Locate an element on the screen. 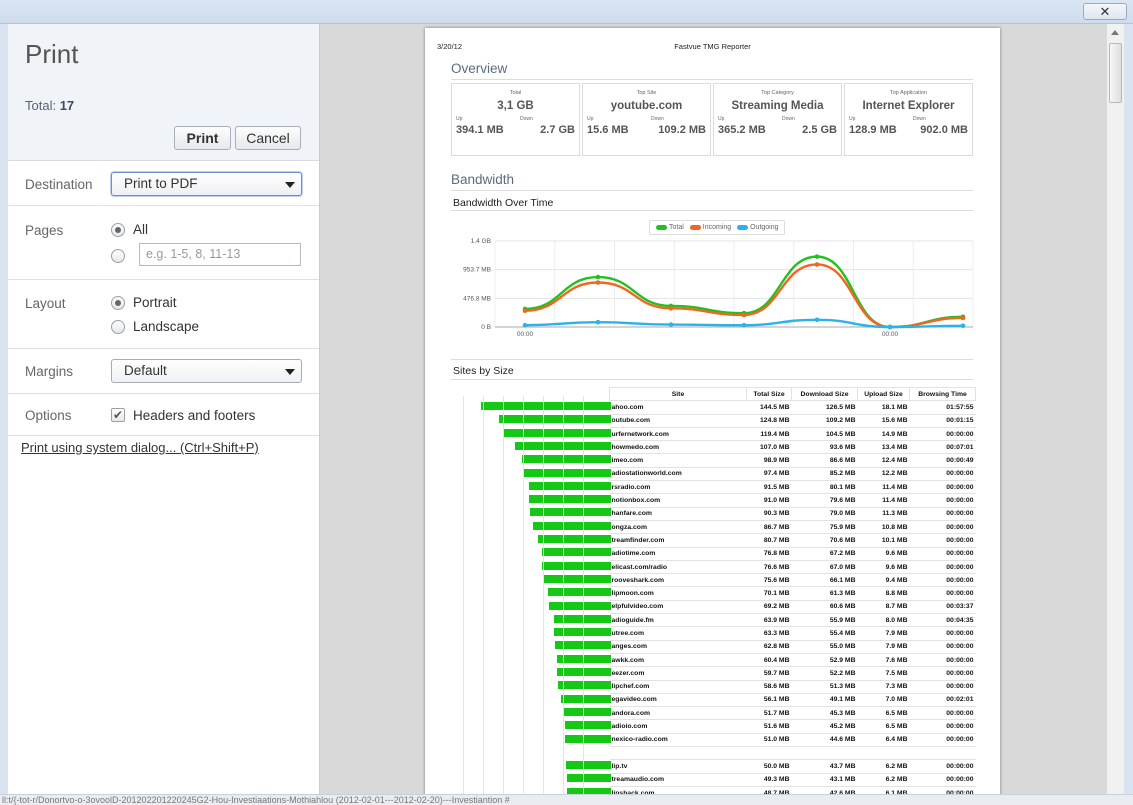 The width and height of the screenshot is (1133, 805). cell-site: rooveshark.com is located at coordinates (678, 580).